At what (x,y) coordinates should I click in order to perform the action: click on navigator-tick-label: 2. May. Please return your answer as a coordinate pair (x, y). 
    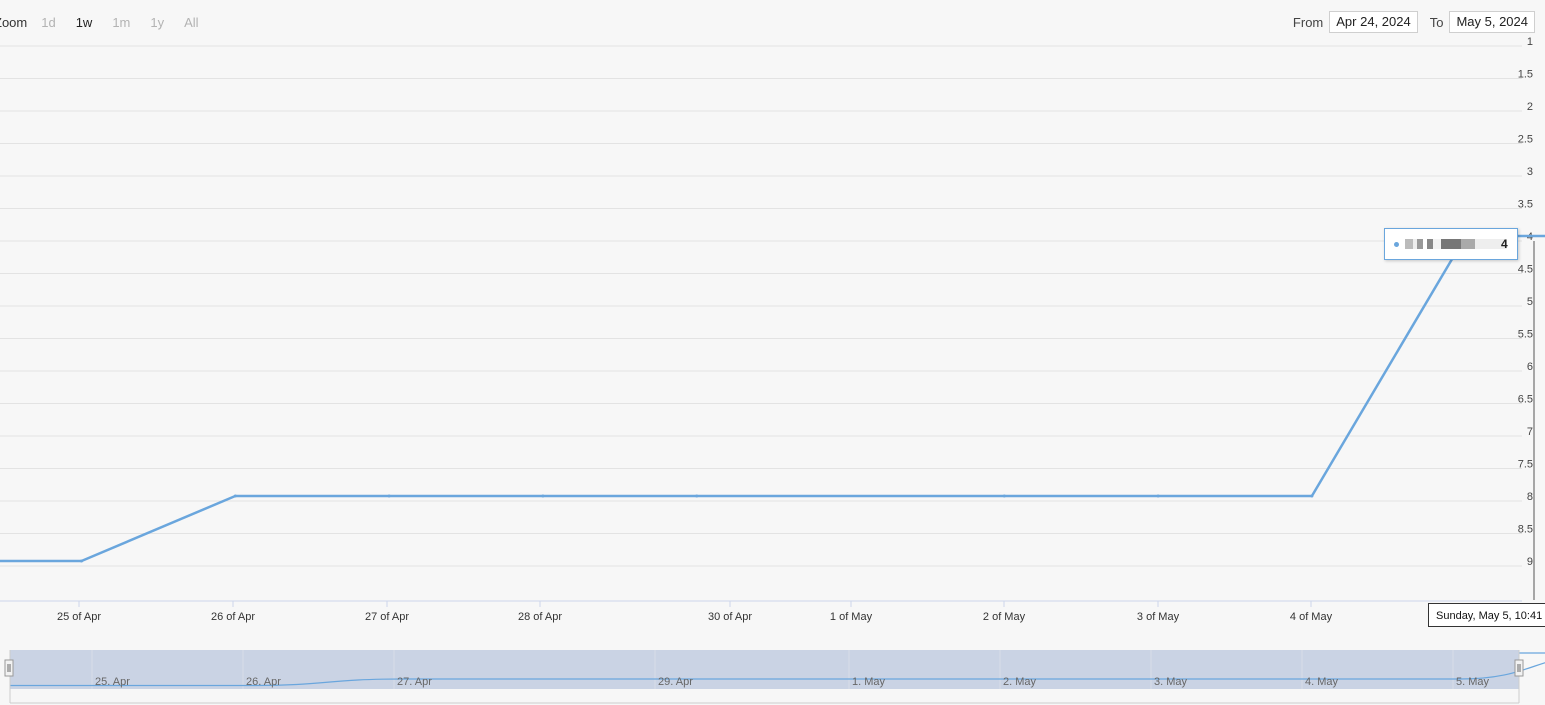
    Looking at the image, I should click on (1020, 682).